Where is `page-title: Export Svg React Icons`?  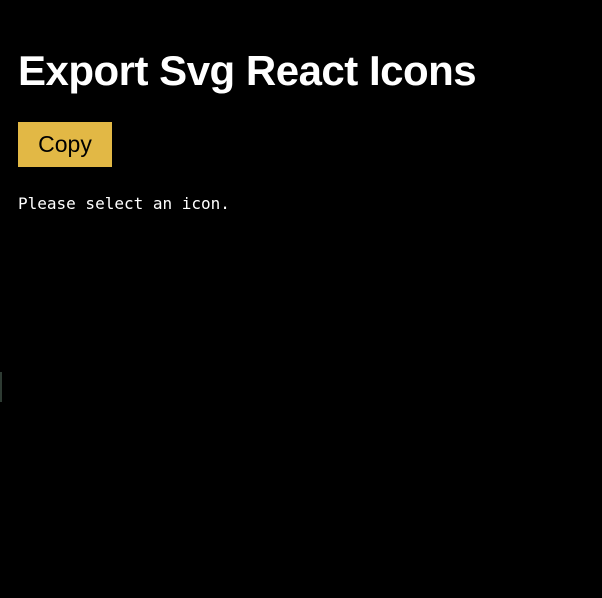 page-title: Export Svg React Icons is located at coordinates (247, 70).